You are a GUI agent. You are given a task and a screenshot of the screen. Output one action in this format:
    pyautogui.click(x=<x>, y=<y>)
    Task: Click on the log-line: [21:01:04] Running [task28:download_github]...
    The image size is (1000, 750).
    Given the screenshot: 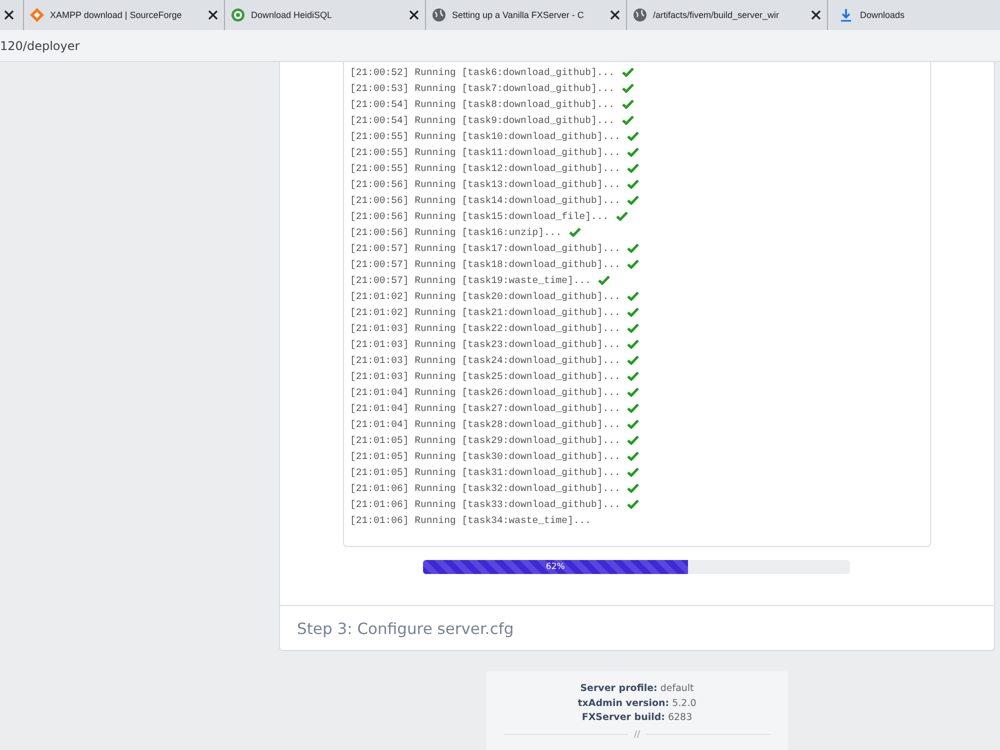 What is the action you would take?
    pyautogui.click(x=485, y=424)
    